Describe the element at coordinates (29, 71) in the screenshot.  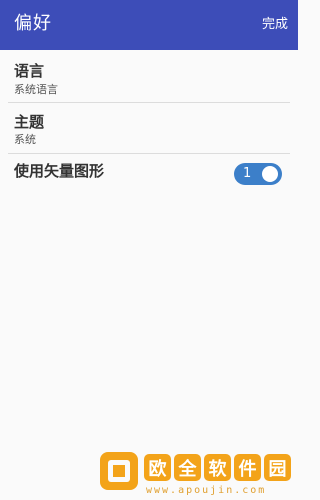
I see `pref-language-label: 语言` at that location.